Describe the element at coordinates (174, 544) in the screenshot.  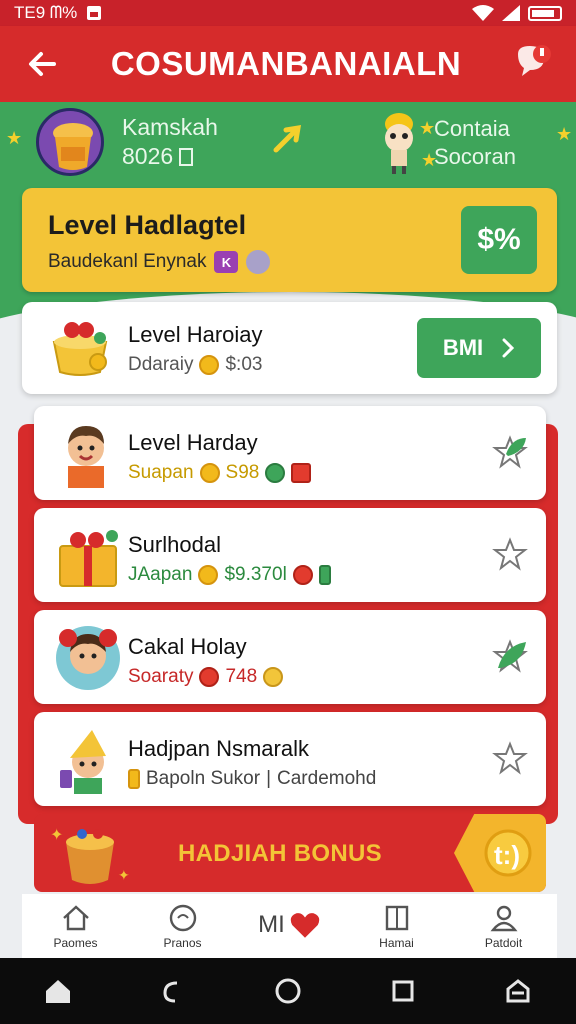
I see `item-title: Surlhodal` at that location.